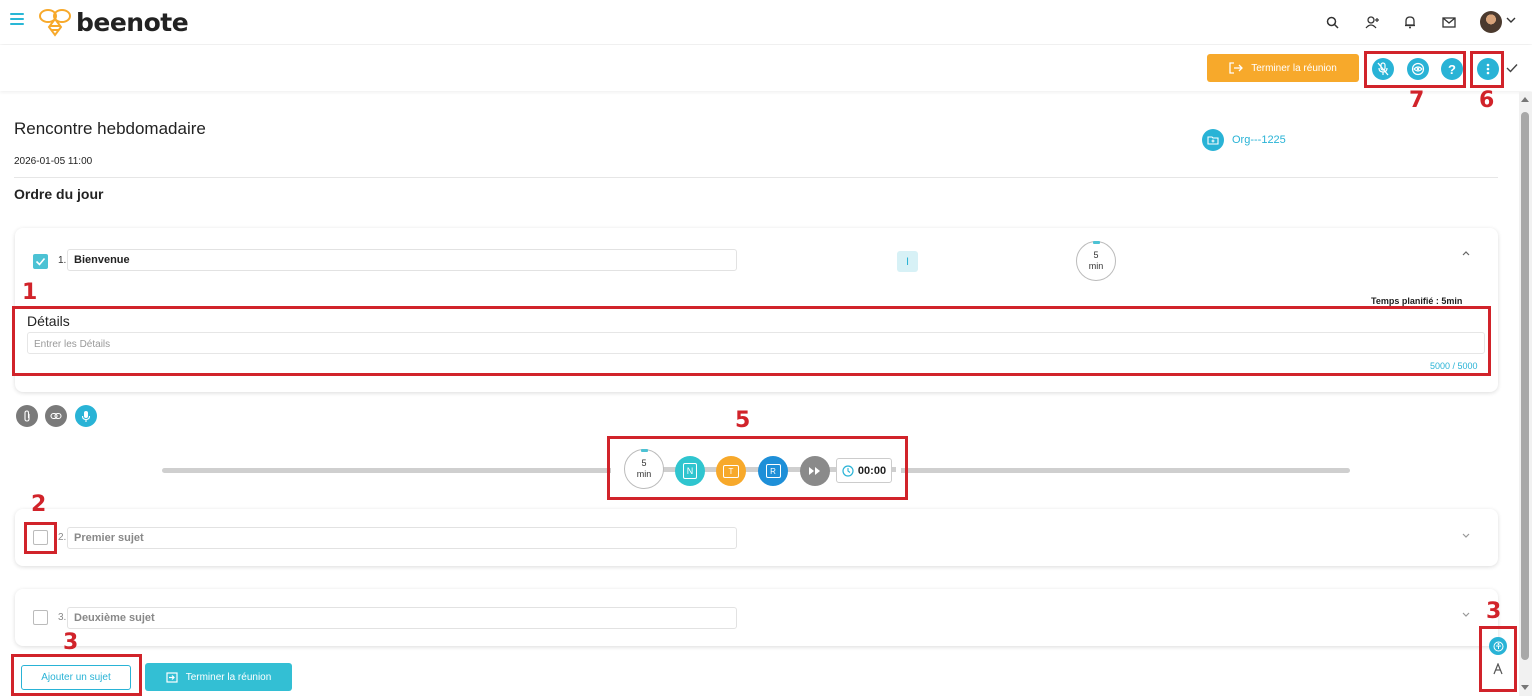 The height and width of the screenshot is (696, 1532). What do you see at coordinates (1417, 100) in the screenshot?
I see `annotation-number-7: 7` at bounding box center [1417, 100].